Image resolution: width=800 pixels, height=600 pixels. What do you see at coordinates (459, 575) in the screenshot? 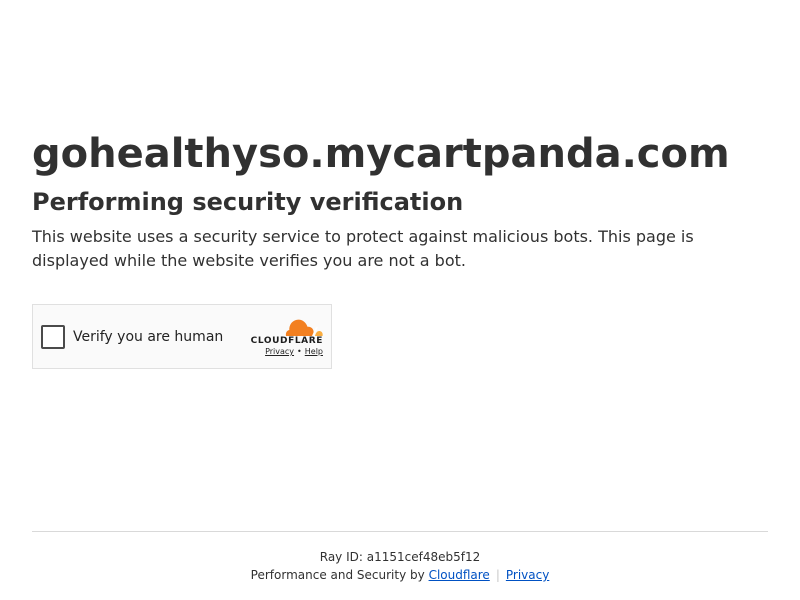
I see `footer-cloudflare-link: Cloudflare` at bounding box center [459, 575].